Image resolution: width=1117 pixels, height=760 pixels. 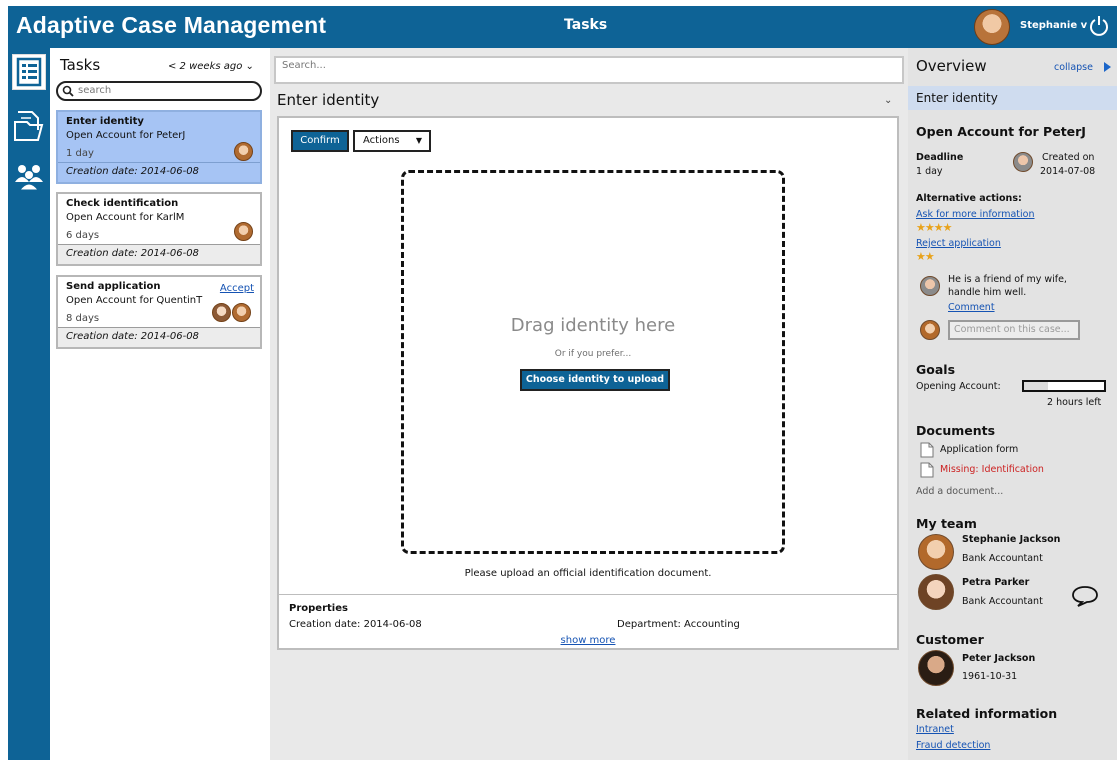 What do you see at coordinates (1073, 67) in the screenshot?
I see `collapse-link: collapse` at bounding box center [1073, 67].